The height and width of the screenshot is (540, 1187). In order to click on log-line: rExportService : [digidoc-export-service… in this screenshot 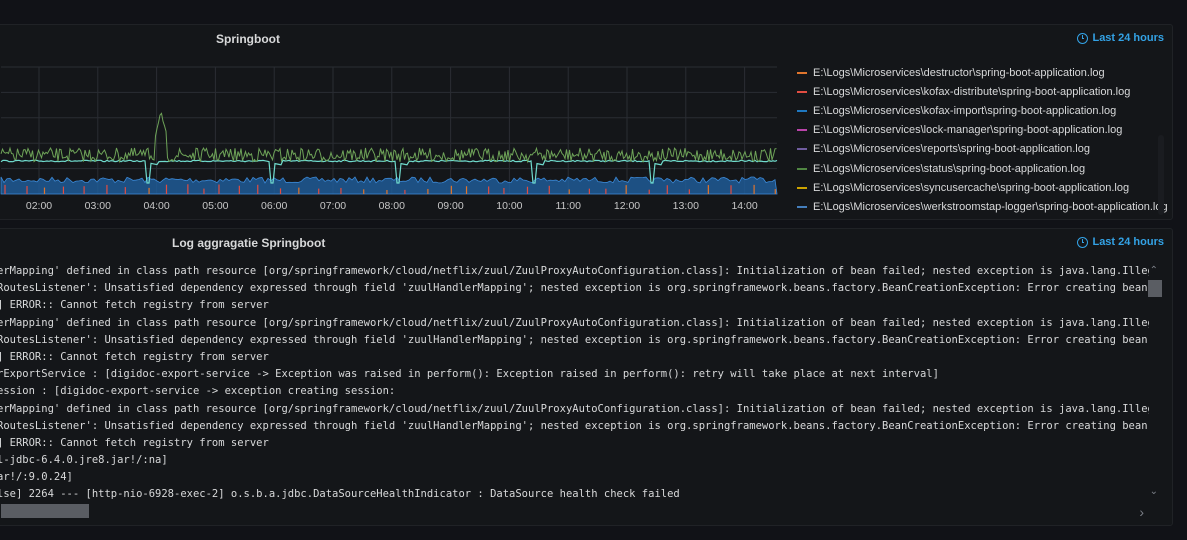, I will do `click(469, 374)`.